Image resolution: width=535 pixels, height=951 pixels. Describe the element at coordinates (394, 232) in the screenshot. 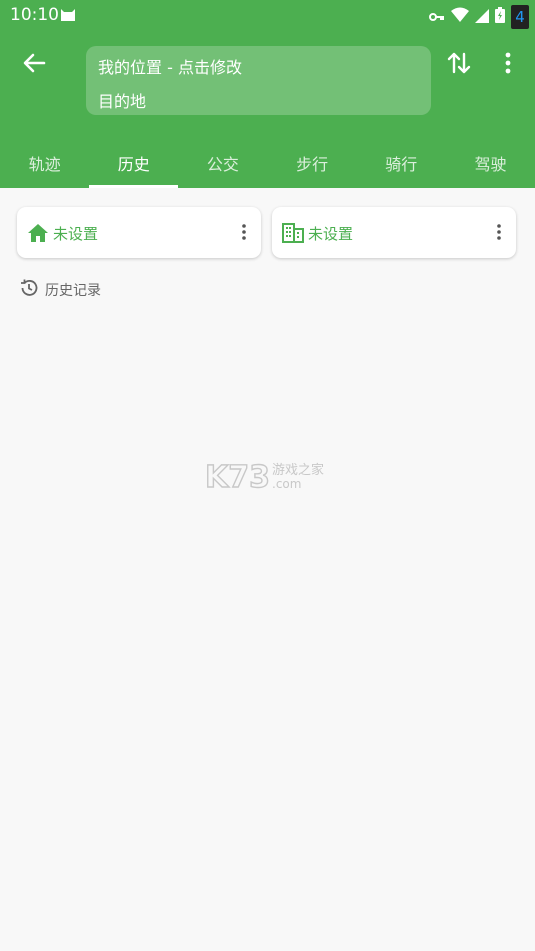

I see `company-shortcut-card: 未设置` at that location.